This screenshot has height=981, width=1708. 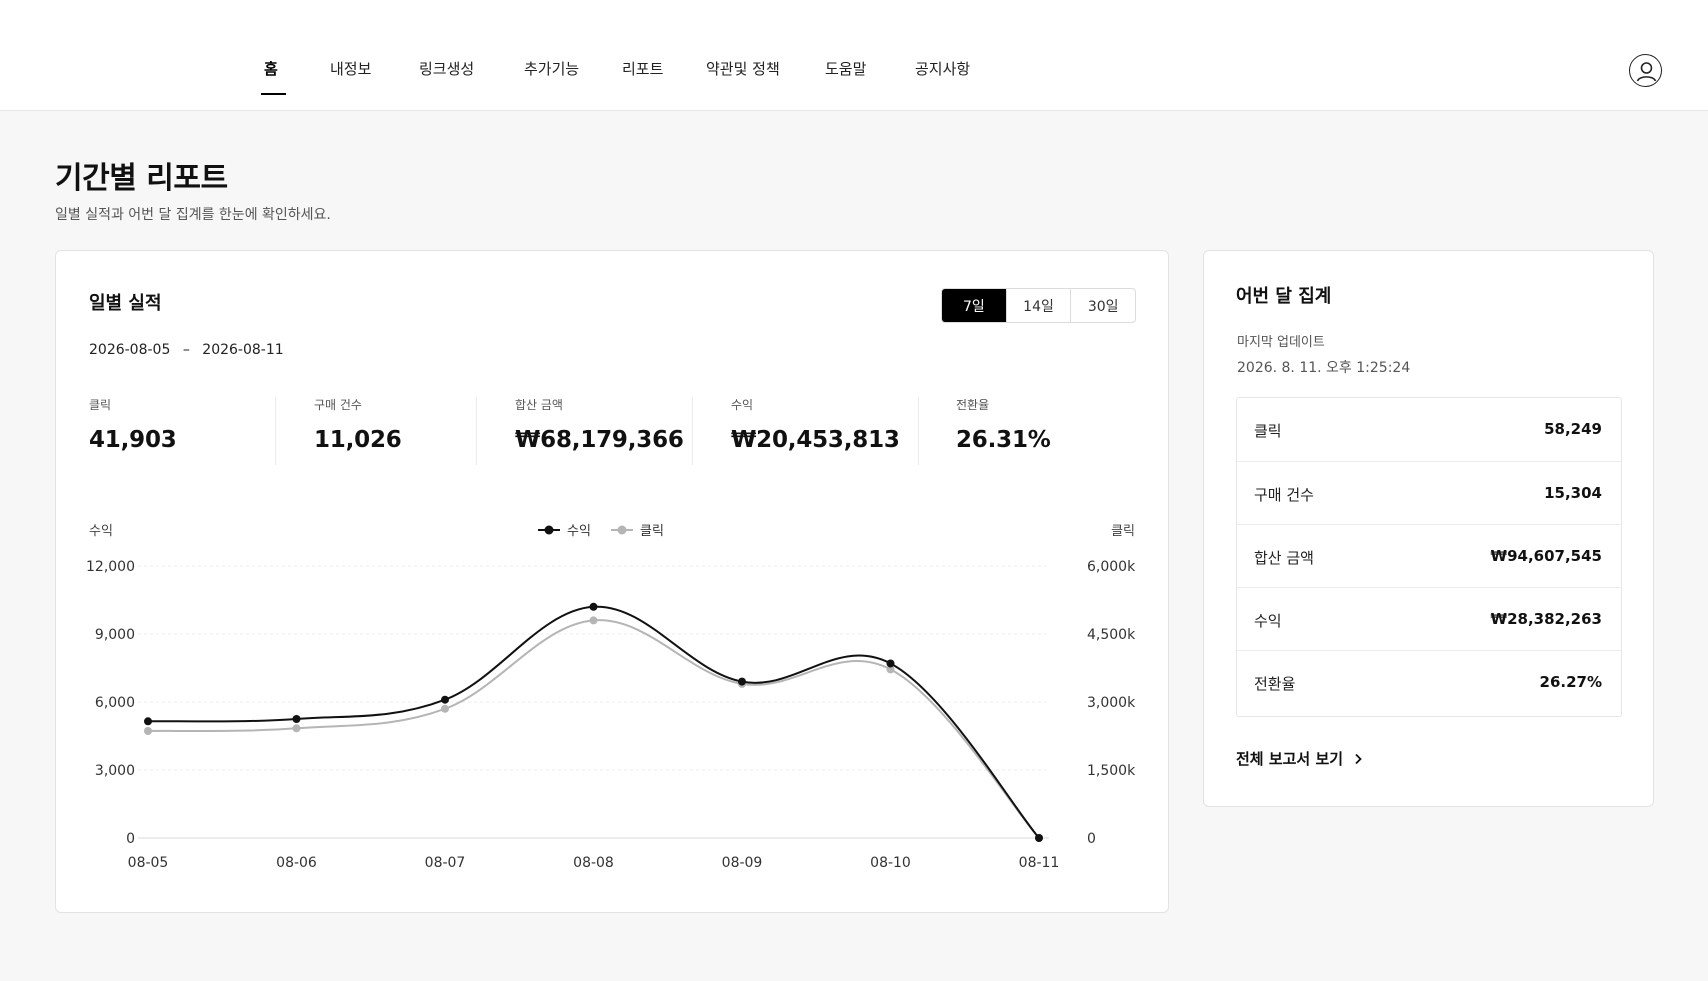 What do you see at coordinates (652, 531) in the screenshot?
I see `legend-label: 클릭` at bounding box center [652, 531].